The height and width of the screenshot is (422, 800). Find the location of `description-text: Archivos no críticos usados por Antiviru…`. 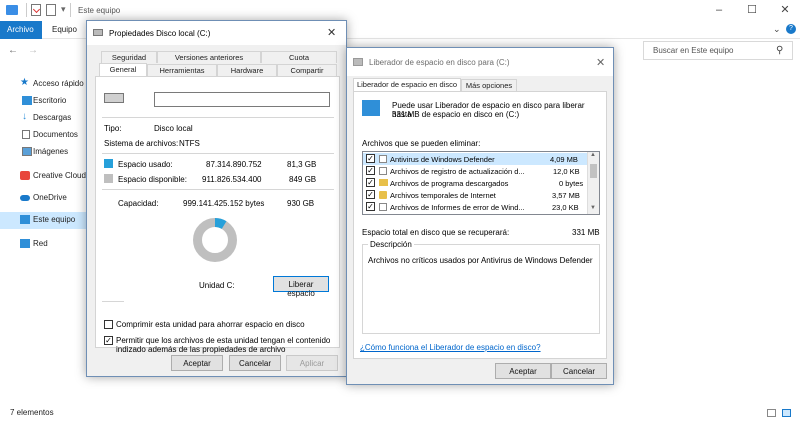

description-text: Archivos no críticos usados por Antiviru… is located at coordinates (480, 260).